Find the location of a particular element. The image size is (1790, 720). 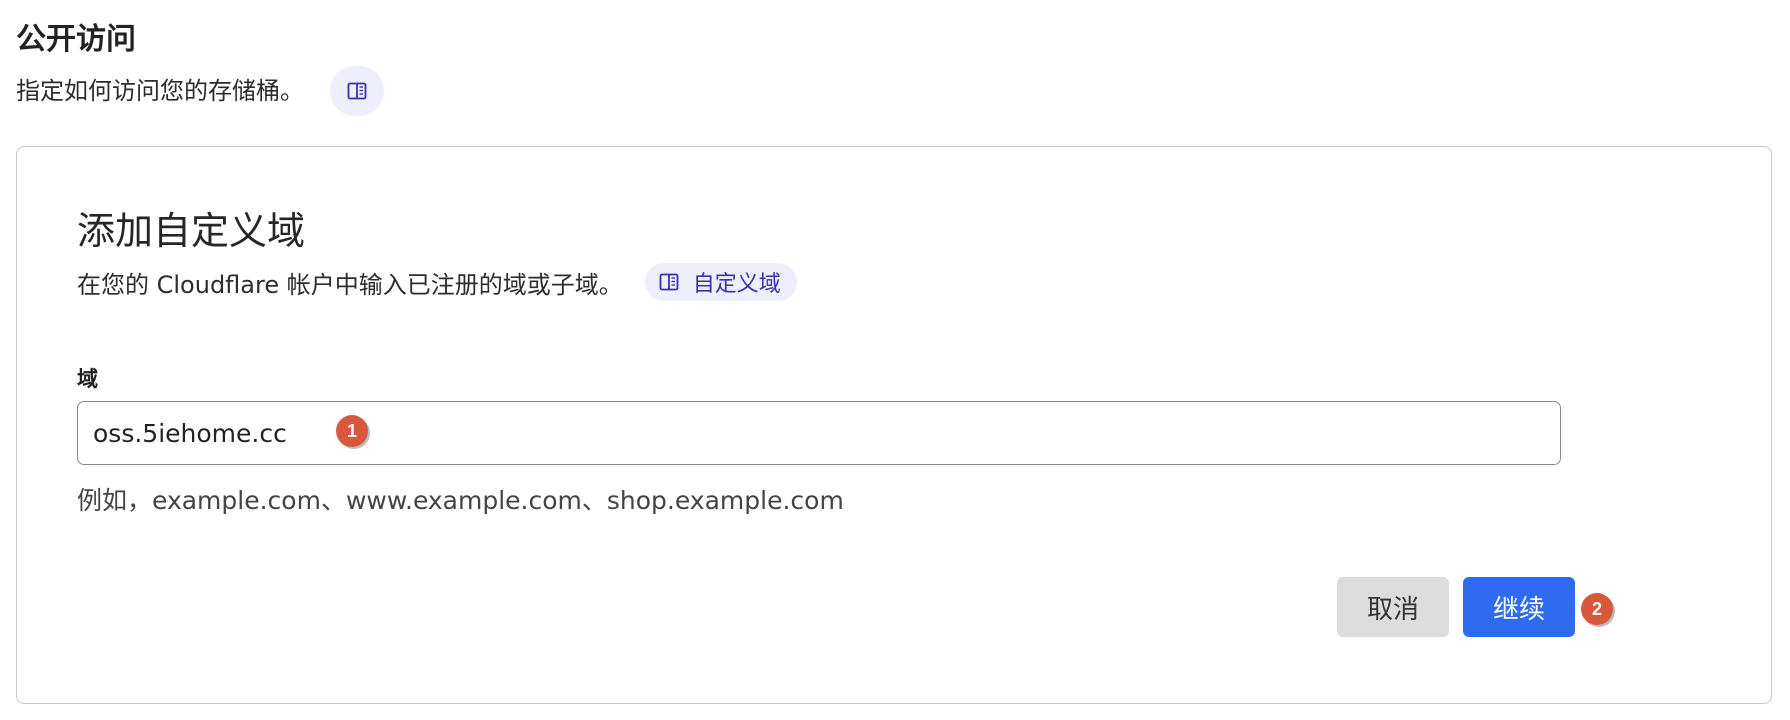

continue-button: 继续 is located at coordinates (1519, 607).